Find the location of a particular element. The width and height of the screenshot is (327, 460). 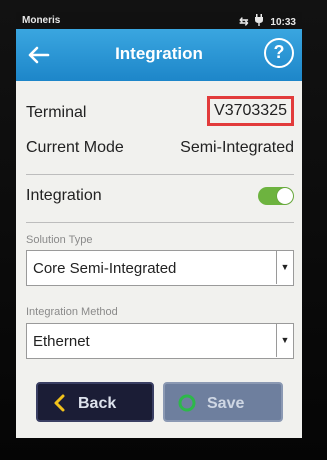

help-button: ? is located at coordinates (279, 53).